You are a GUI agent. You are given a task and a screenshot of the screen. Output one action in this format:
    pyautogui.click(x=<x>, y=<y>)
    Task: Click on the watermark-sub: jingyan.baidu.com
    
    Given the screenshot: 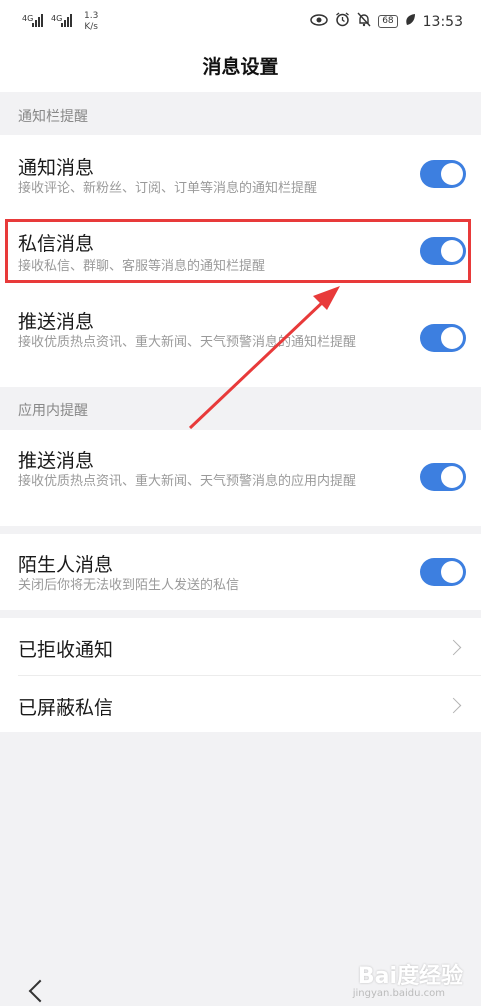 What is the action you would take?
    pyautogui.click(x=398, y=993)
    